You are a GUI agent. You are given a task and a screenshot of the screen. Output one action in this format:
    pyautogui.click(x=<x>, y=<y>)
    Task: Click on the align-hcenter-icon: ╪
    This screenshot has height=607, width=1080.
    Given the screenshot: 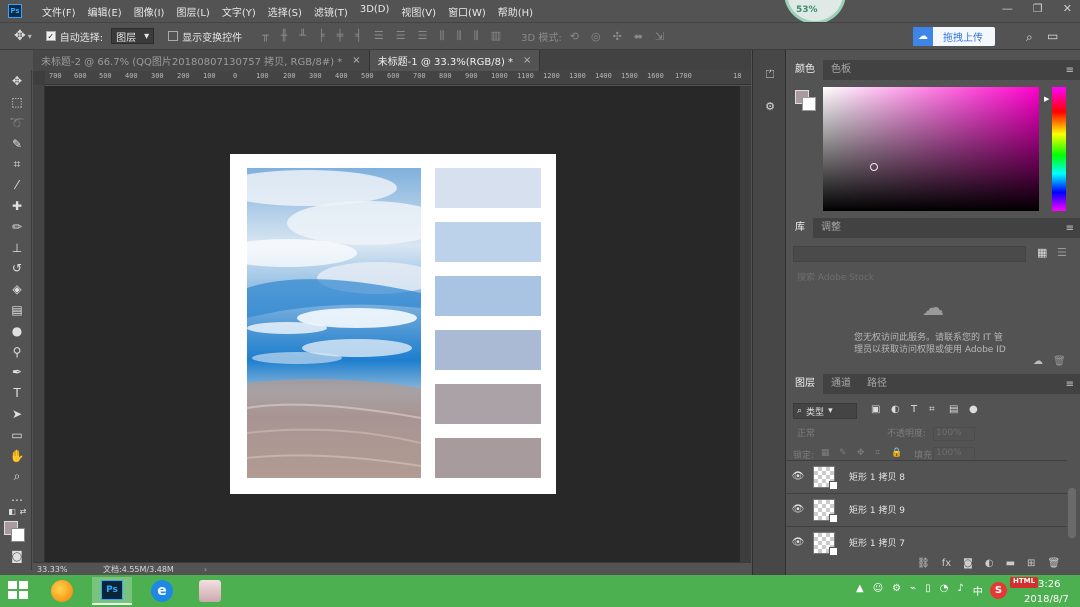 What is the action you would take?
    pyautogui.click(x=340, y=36)
    